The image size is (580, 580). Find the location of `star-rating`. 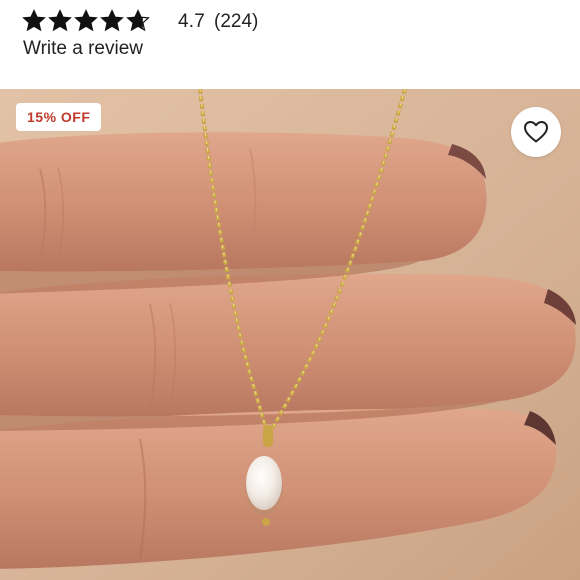

star-rating is located at coordinates (86, 21).